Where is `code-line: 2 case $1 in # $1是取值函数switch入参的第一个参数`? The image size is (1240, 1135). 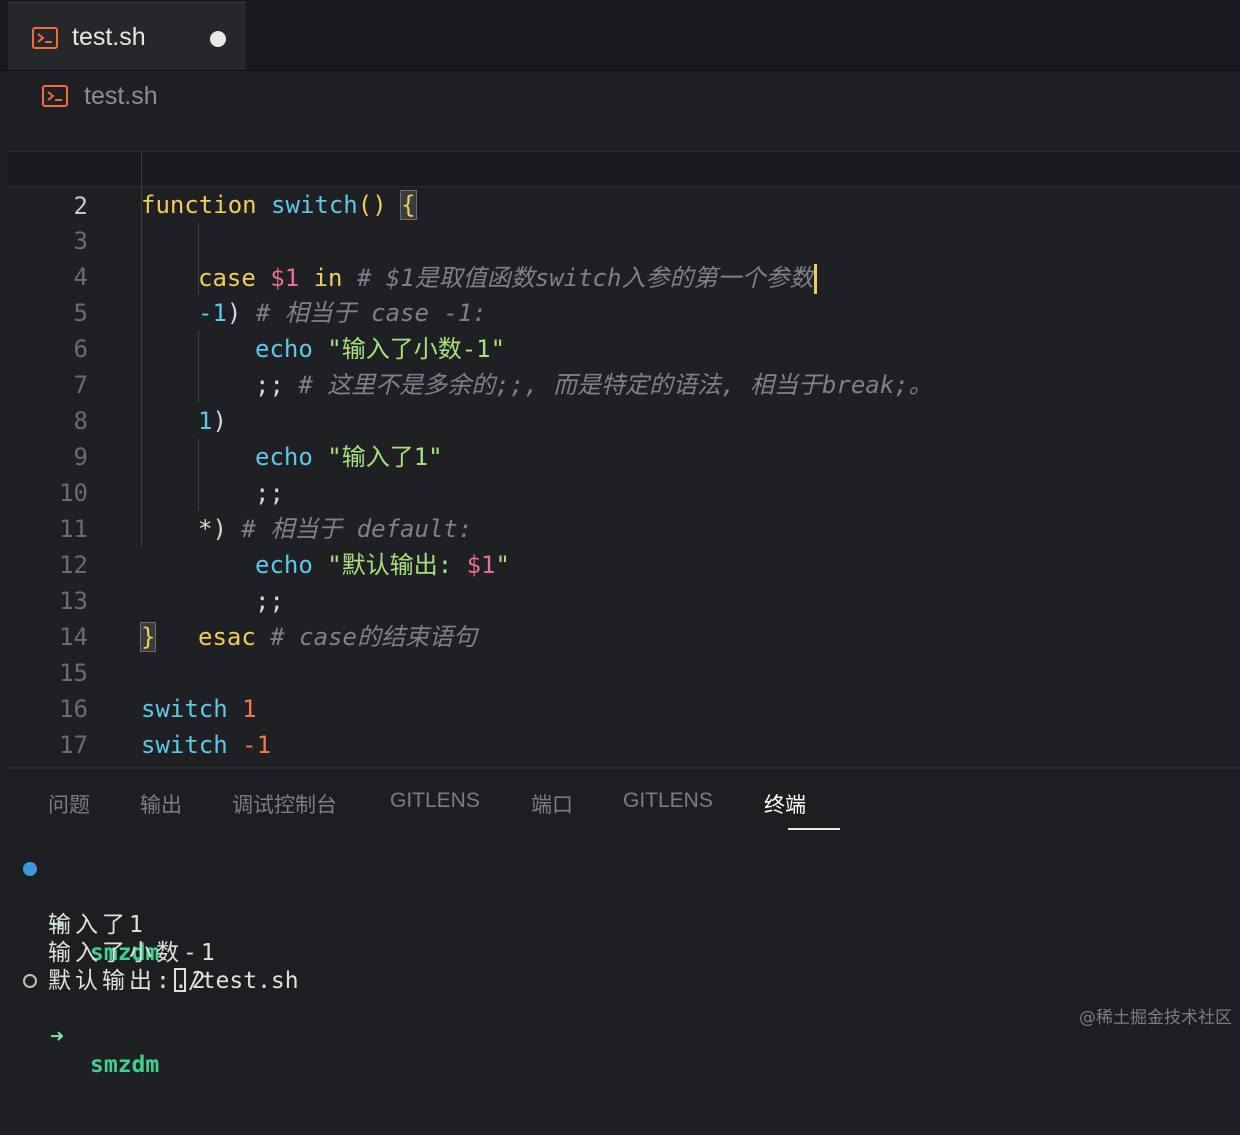
code-line: 2 case $1 in # $1是取值函数switch入参的第一个参数 is located at coordinates (624, 222).